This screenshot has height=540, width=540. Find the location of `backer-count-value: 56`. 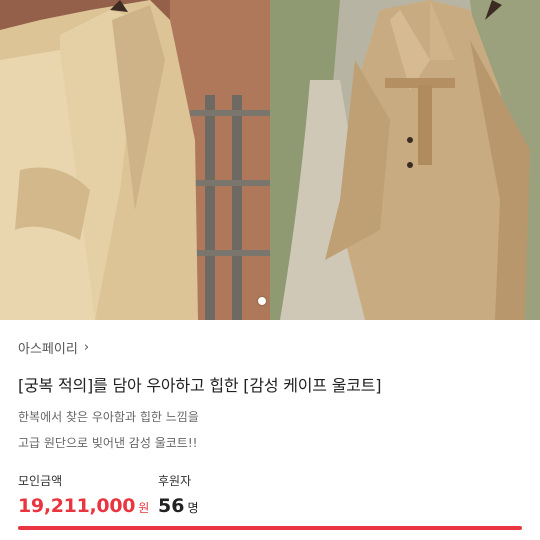

backer-count-value: 56 is located at coordinates (171, 506).